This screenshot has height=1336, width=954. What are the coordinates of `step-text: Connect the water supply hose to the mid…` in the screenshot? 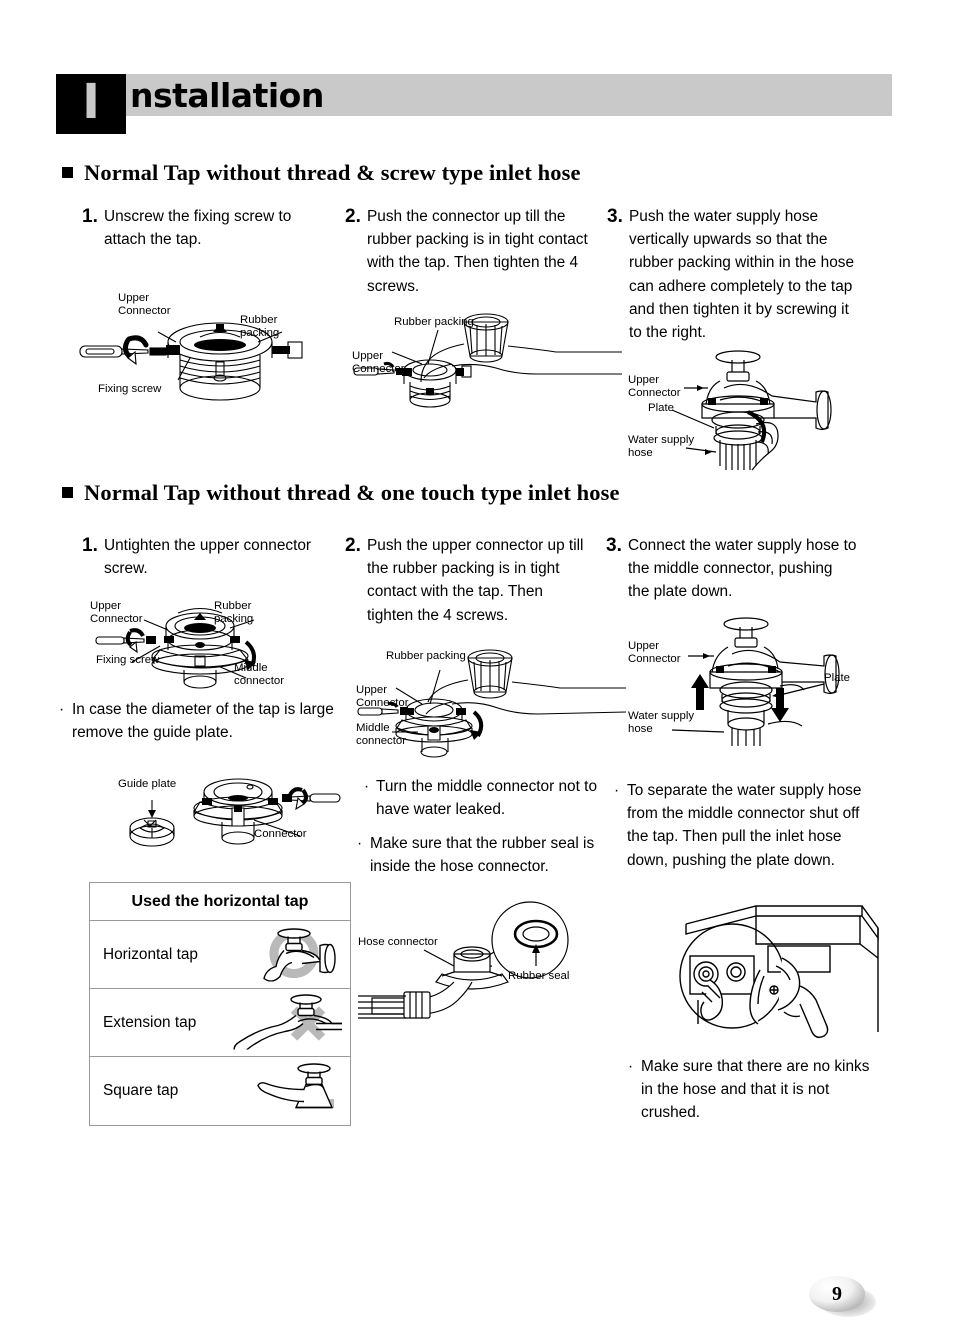 It's located at (742, 569).